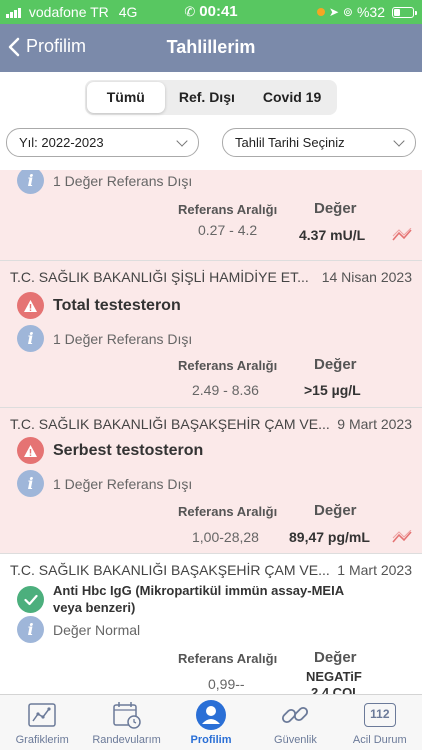  Describe the element at coordinates (117, 305) in the screenshot. I see `test-name: Total testesteron` at that location.